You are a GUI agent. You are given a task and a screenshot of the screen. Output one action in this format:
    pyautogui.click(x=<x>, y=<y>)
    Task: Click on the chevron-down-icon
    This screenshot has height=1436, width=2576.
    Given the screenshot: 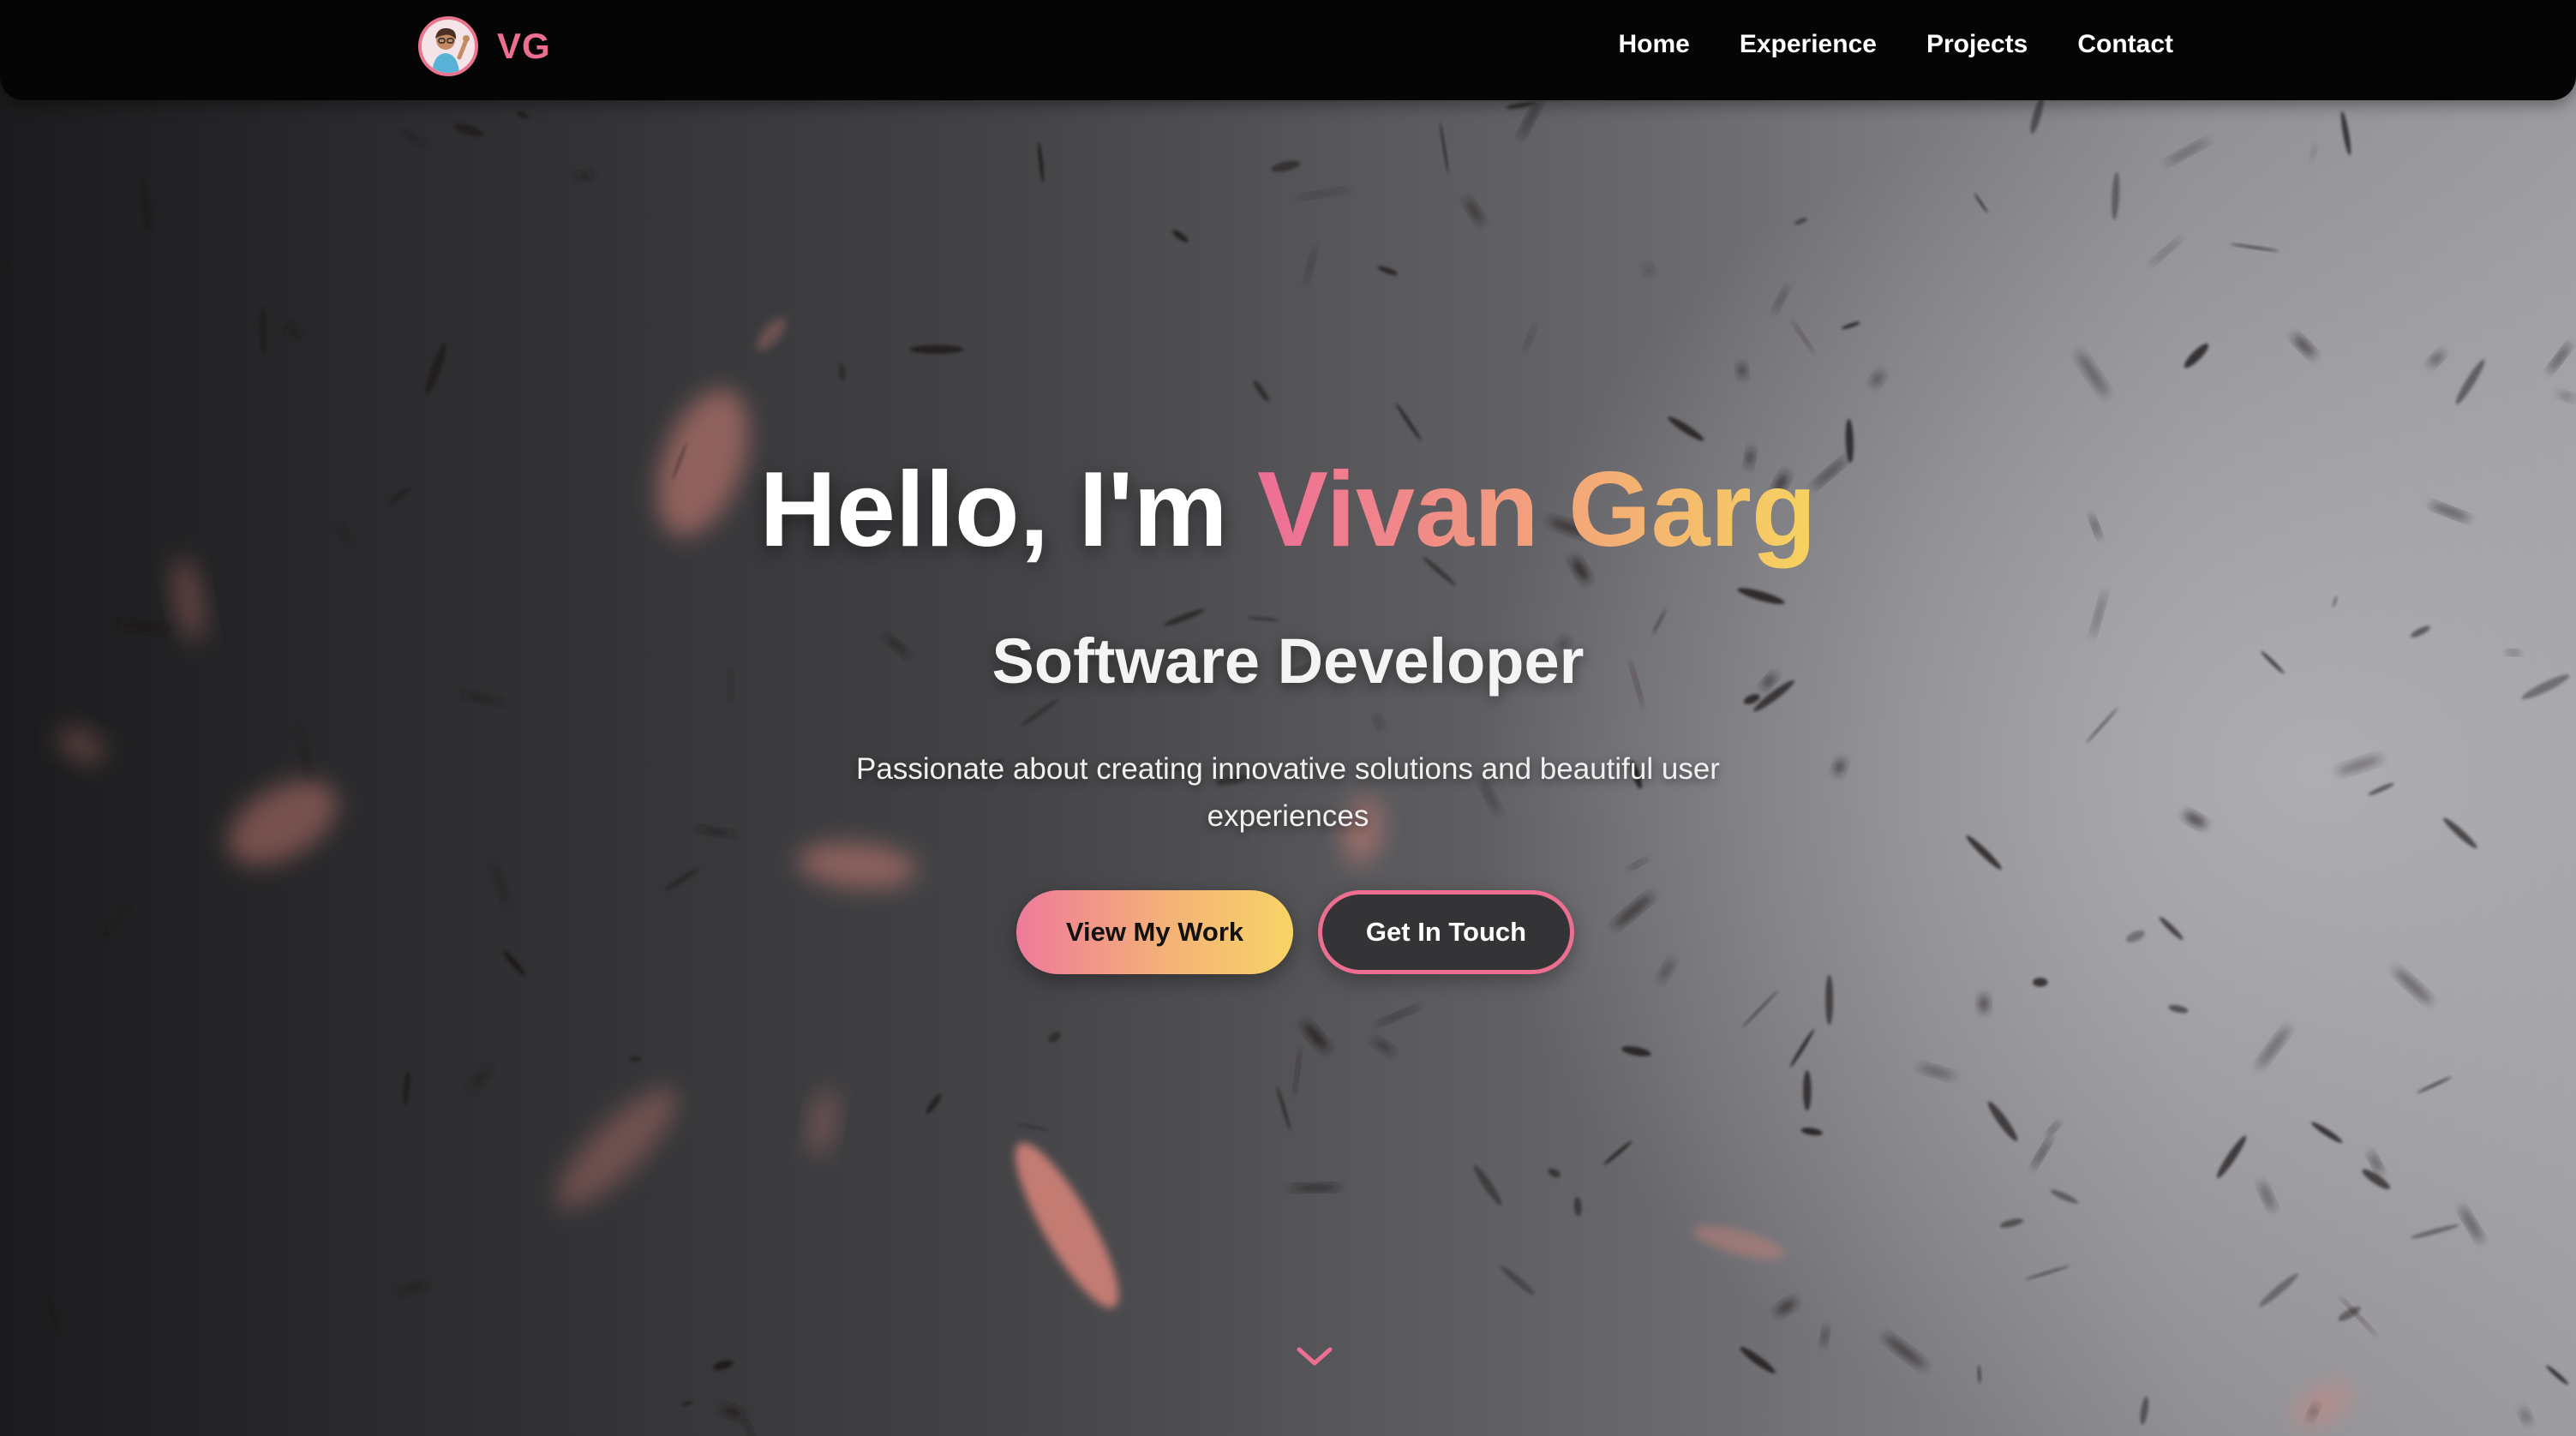 What is the action you would take?
    pyautogui.click(x=1314, y=1356)
    